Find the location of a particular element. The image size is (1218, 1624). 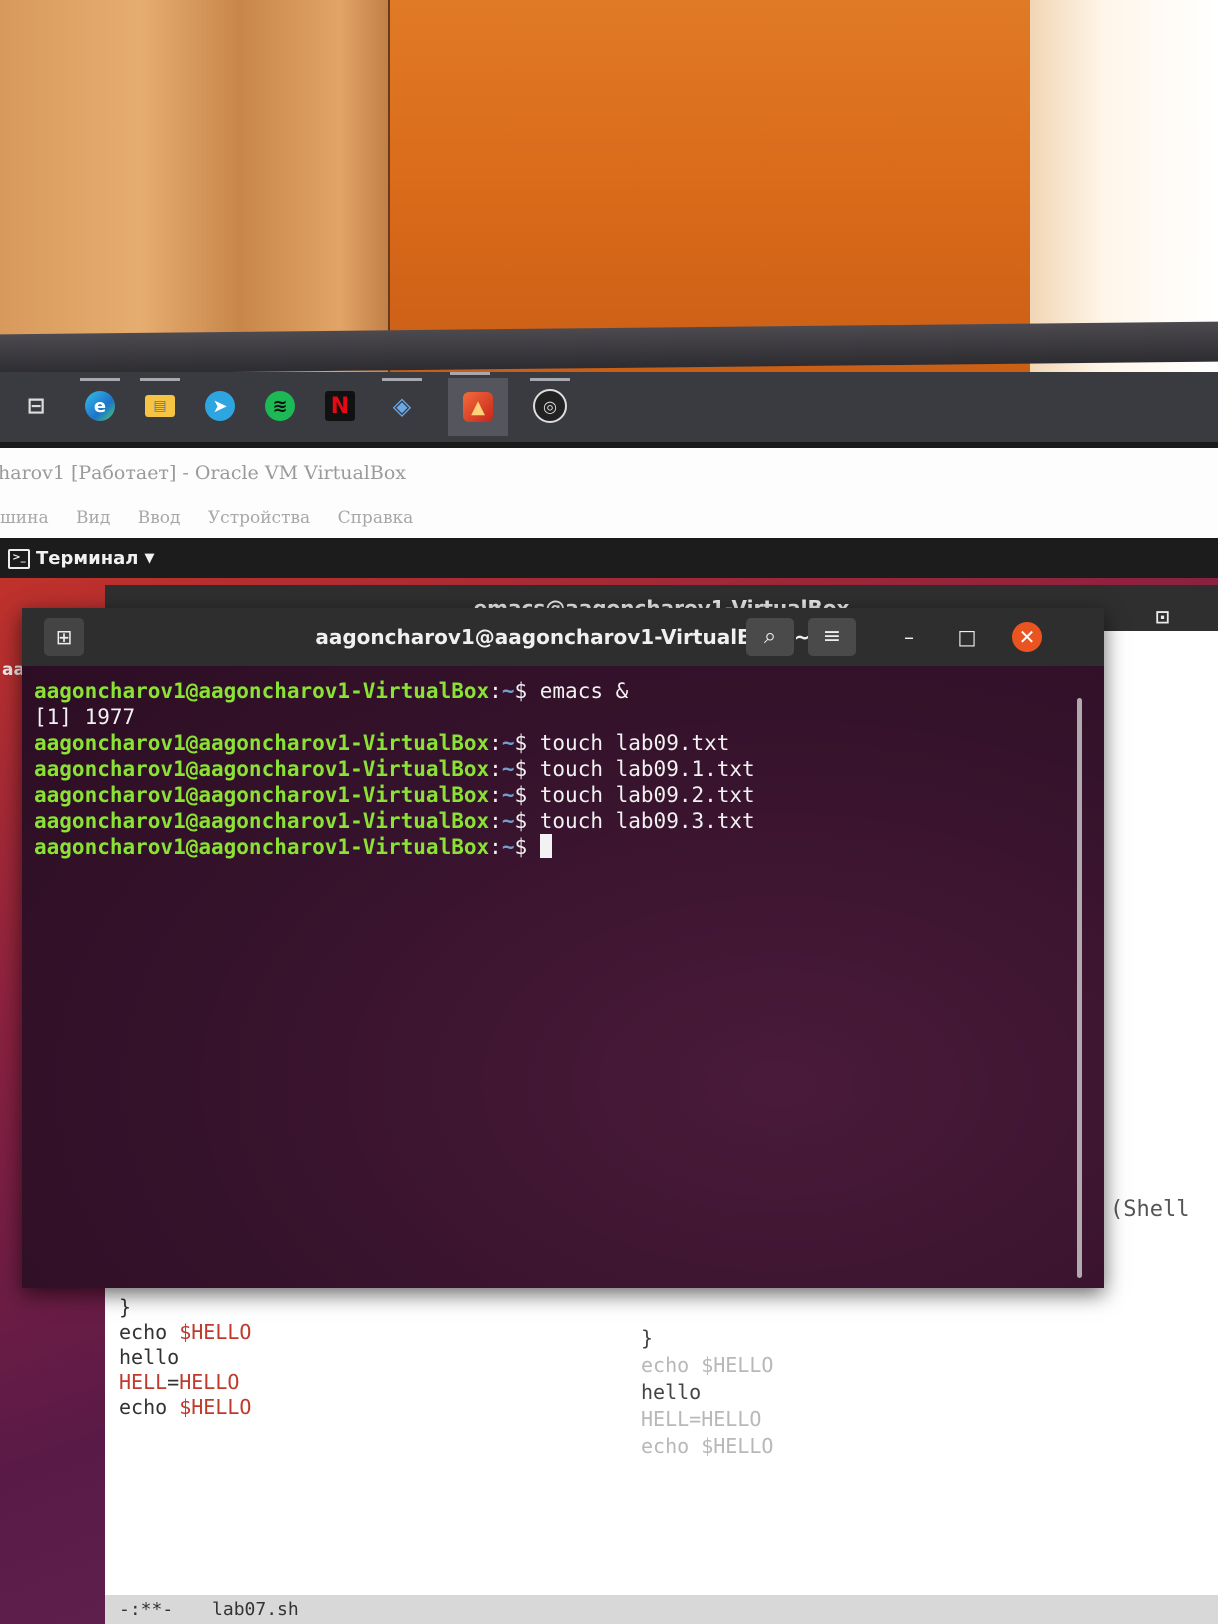

command-text: emacs & is located at coordinates (584, 691).